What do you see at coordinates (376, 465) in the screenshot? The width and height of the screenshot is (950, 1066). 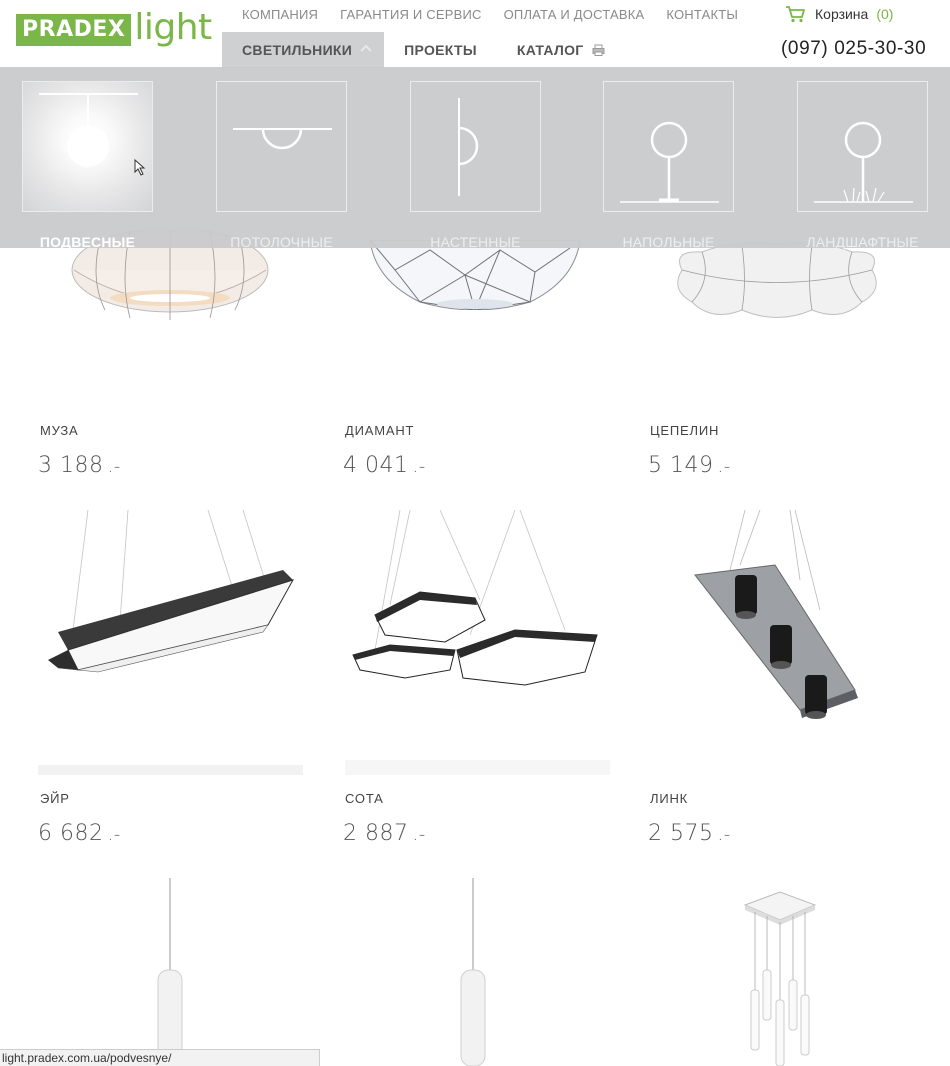 I see `price-value: 4 041` at bounding box center [376, 465].